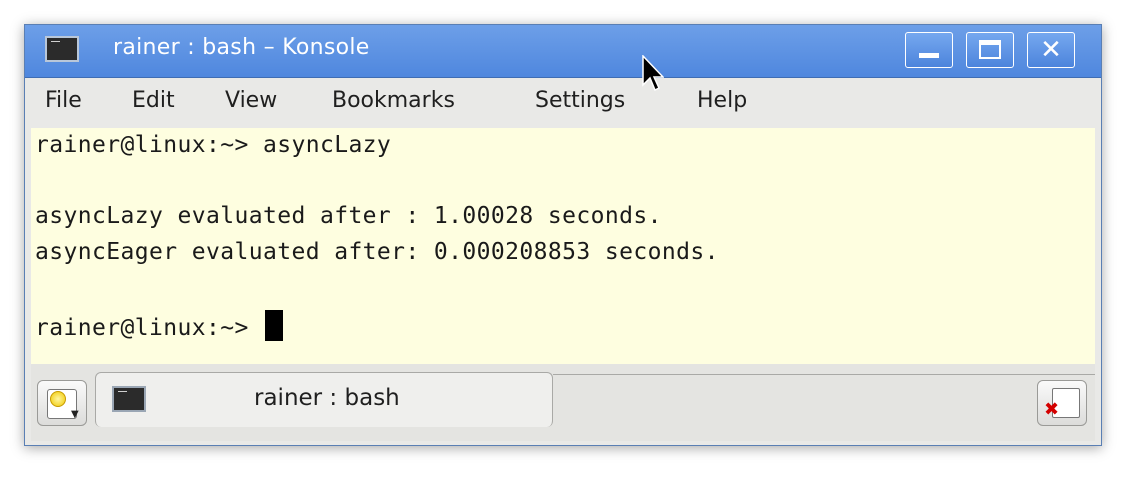 This screenshot has height=479, width=1129. I want to click on terminal-prompt: rainer@linux:~>, so click(149, 328).